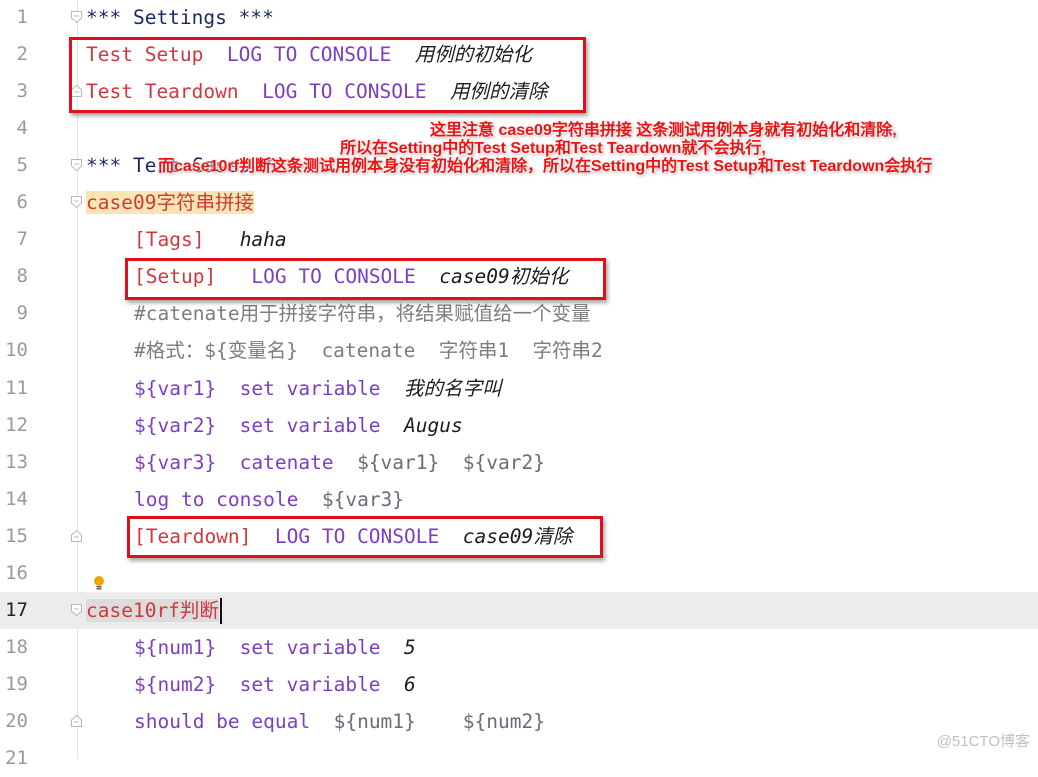  I want to click on code-token: 我的名字叫, so click(453, 388).